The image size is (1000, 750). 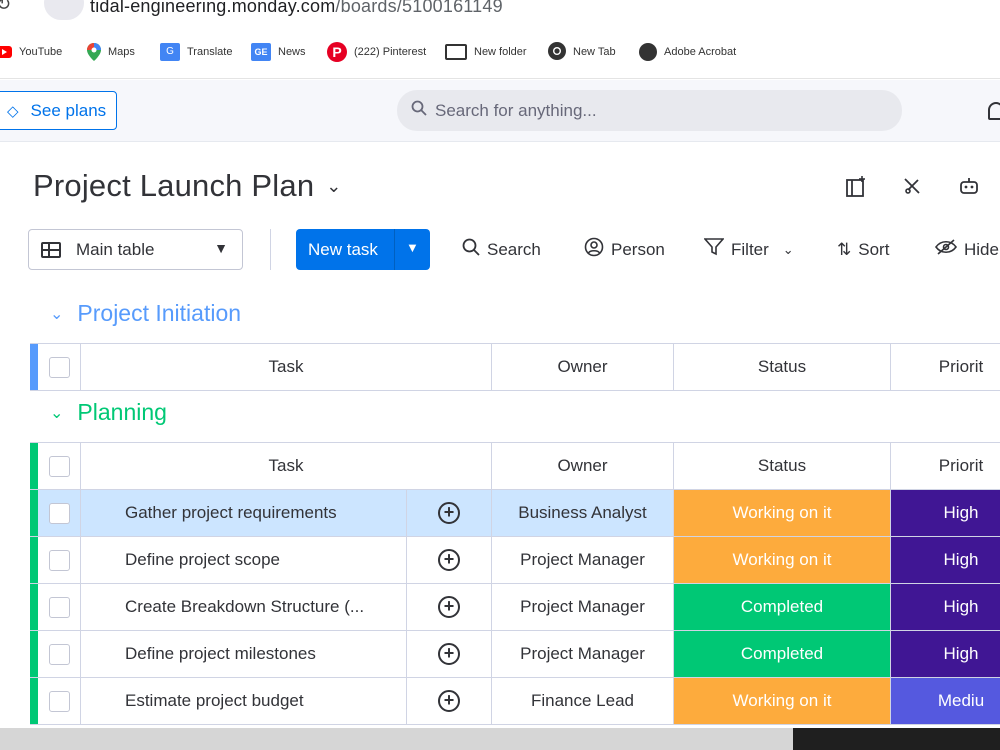 What do you see at coordinates (64, 10) in the screenshot?
I see `site-settings-icon` at bounding box center [64, 10].